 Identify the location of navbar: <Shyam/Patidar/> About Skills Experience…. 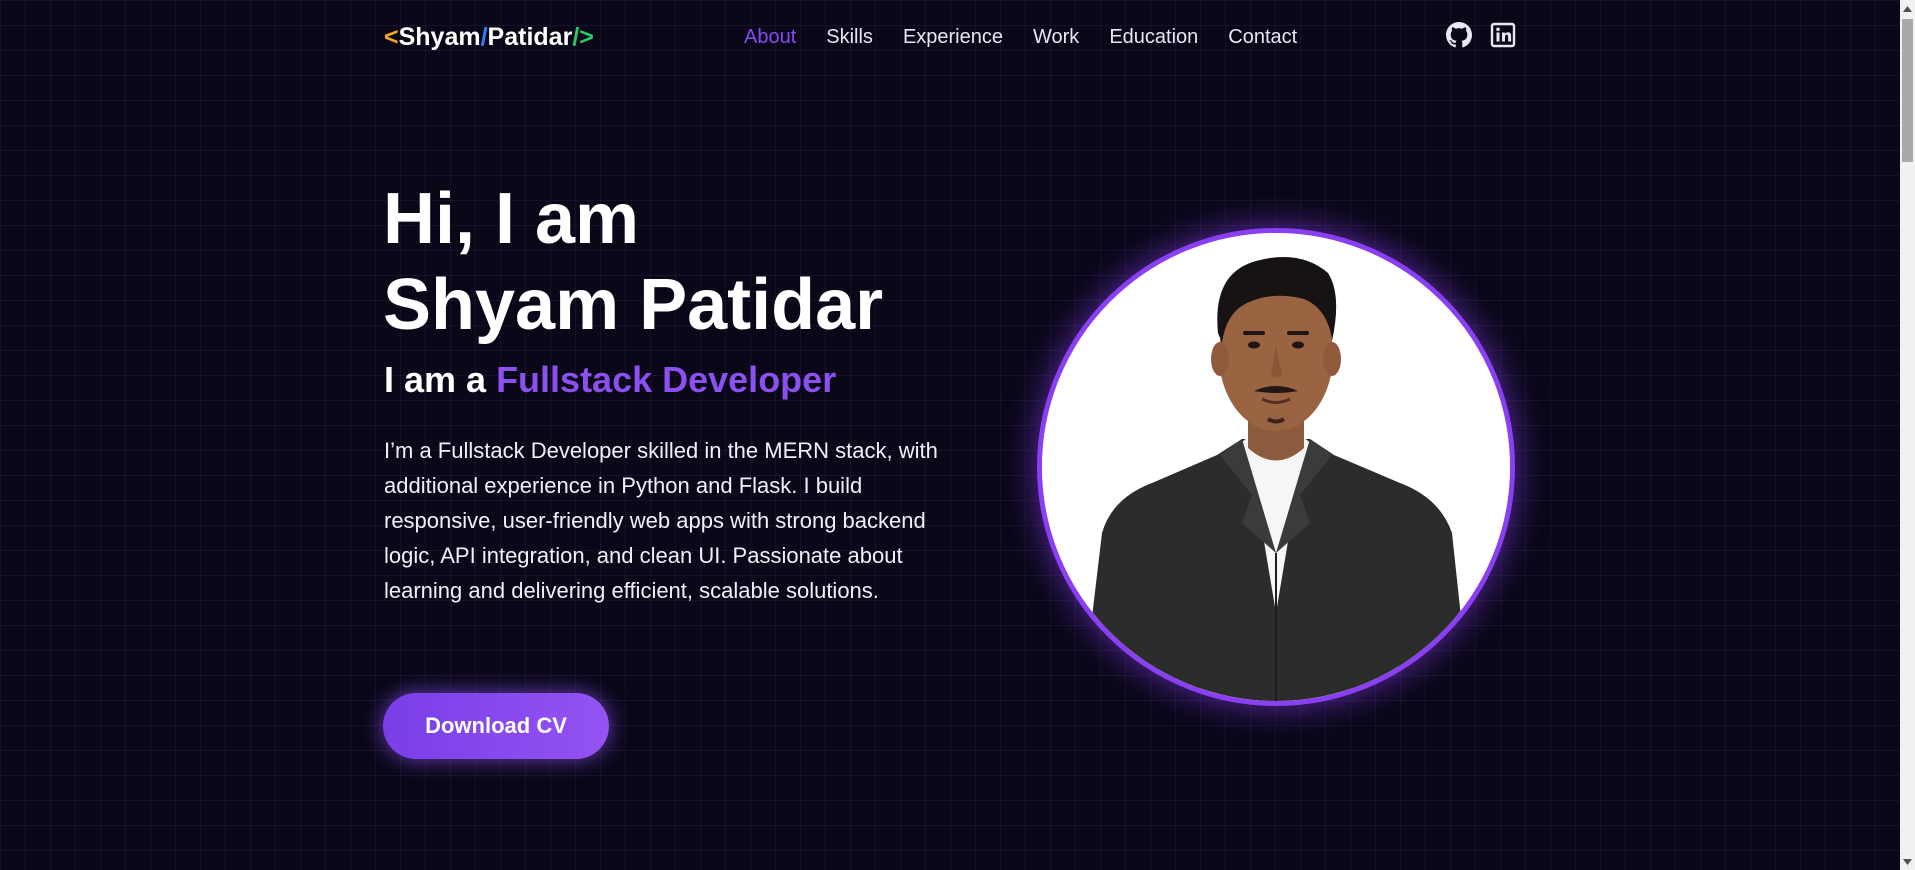
(950, 36).